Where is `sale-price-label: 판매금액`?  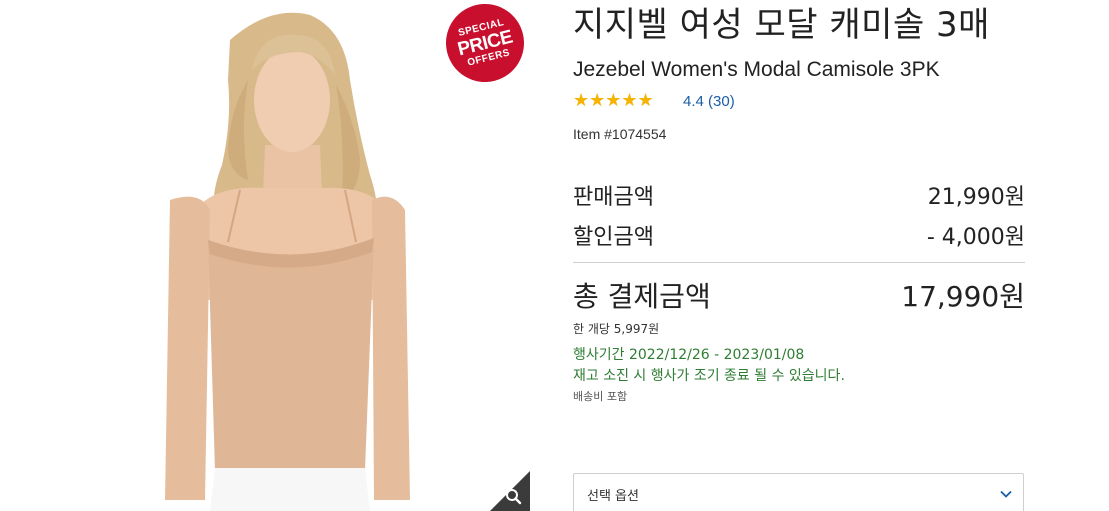
sale-price-label: 판매금액 is located at coordinates (613, 197).